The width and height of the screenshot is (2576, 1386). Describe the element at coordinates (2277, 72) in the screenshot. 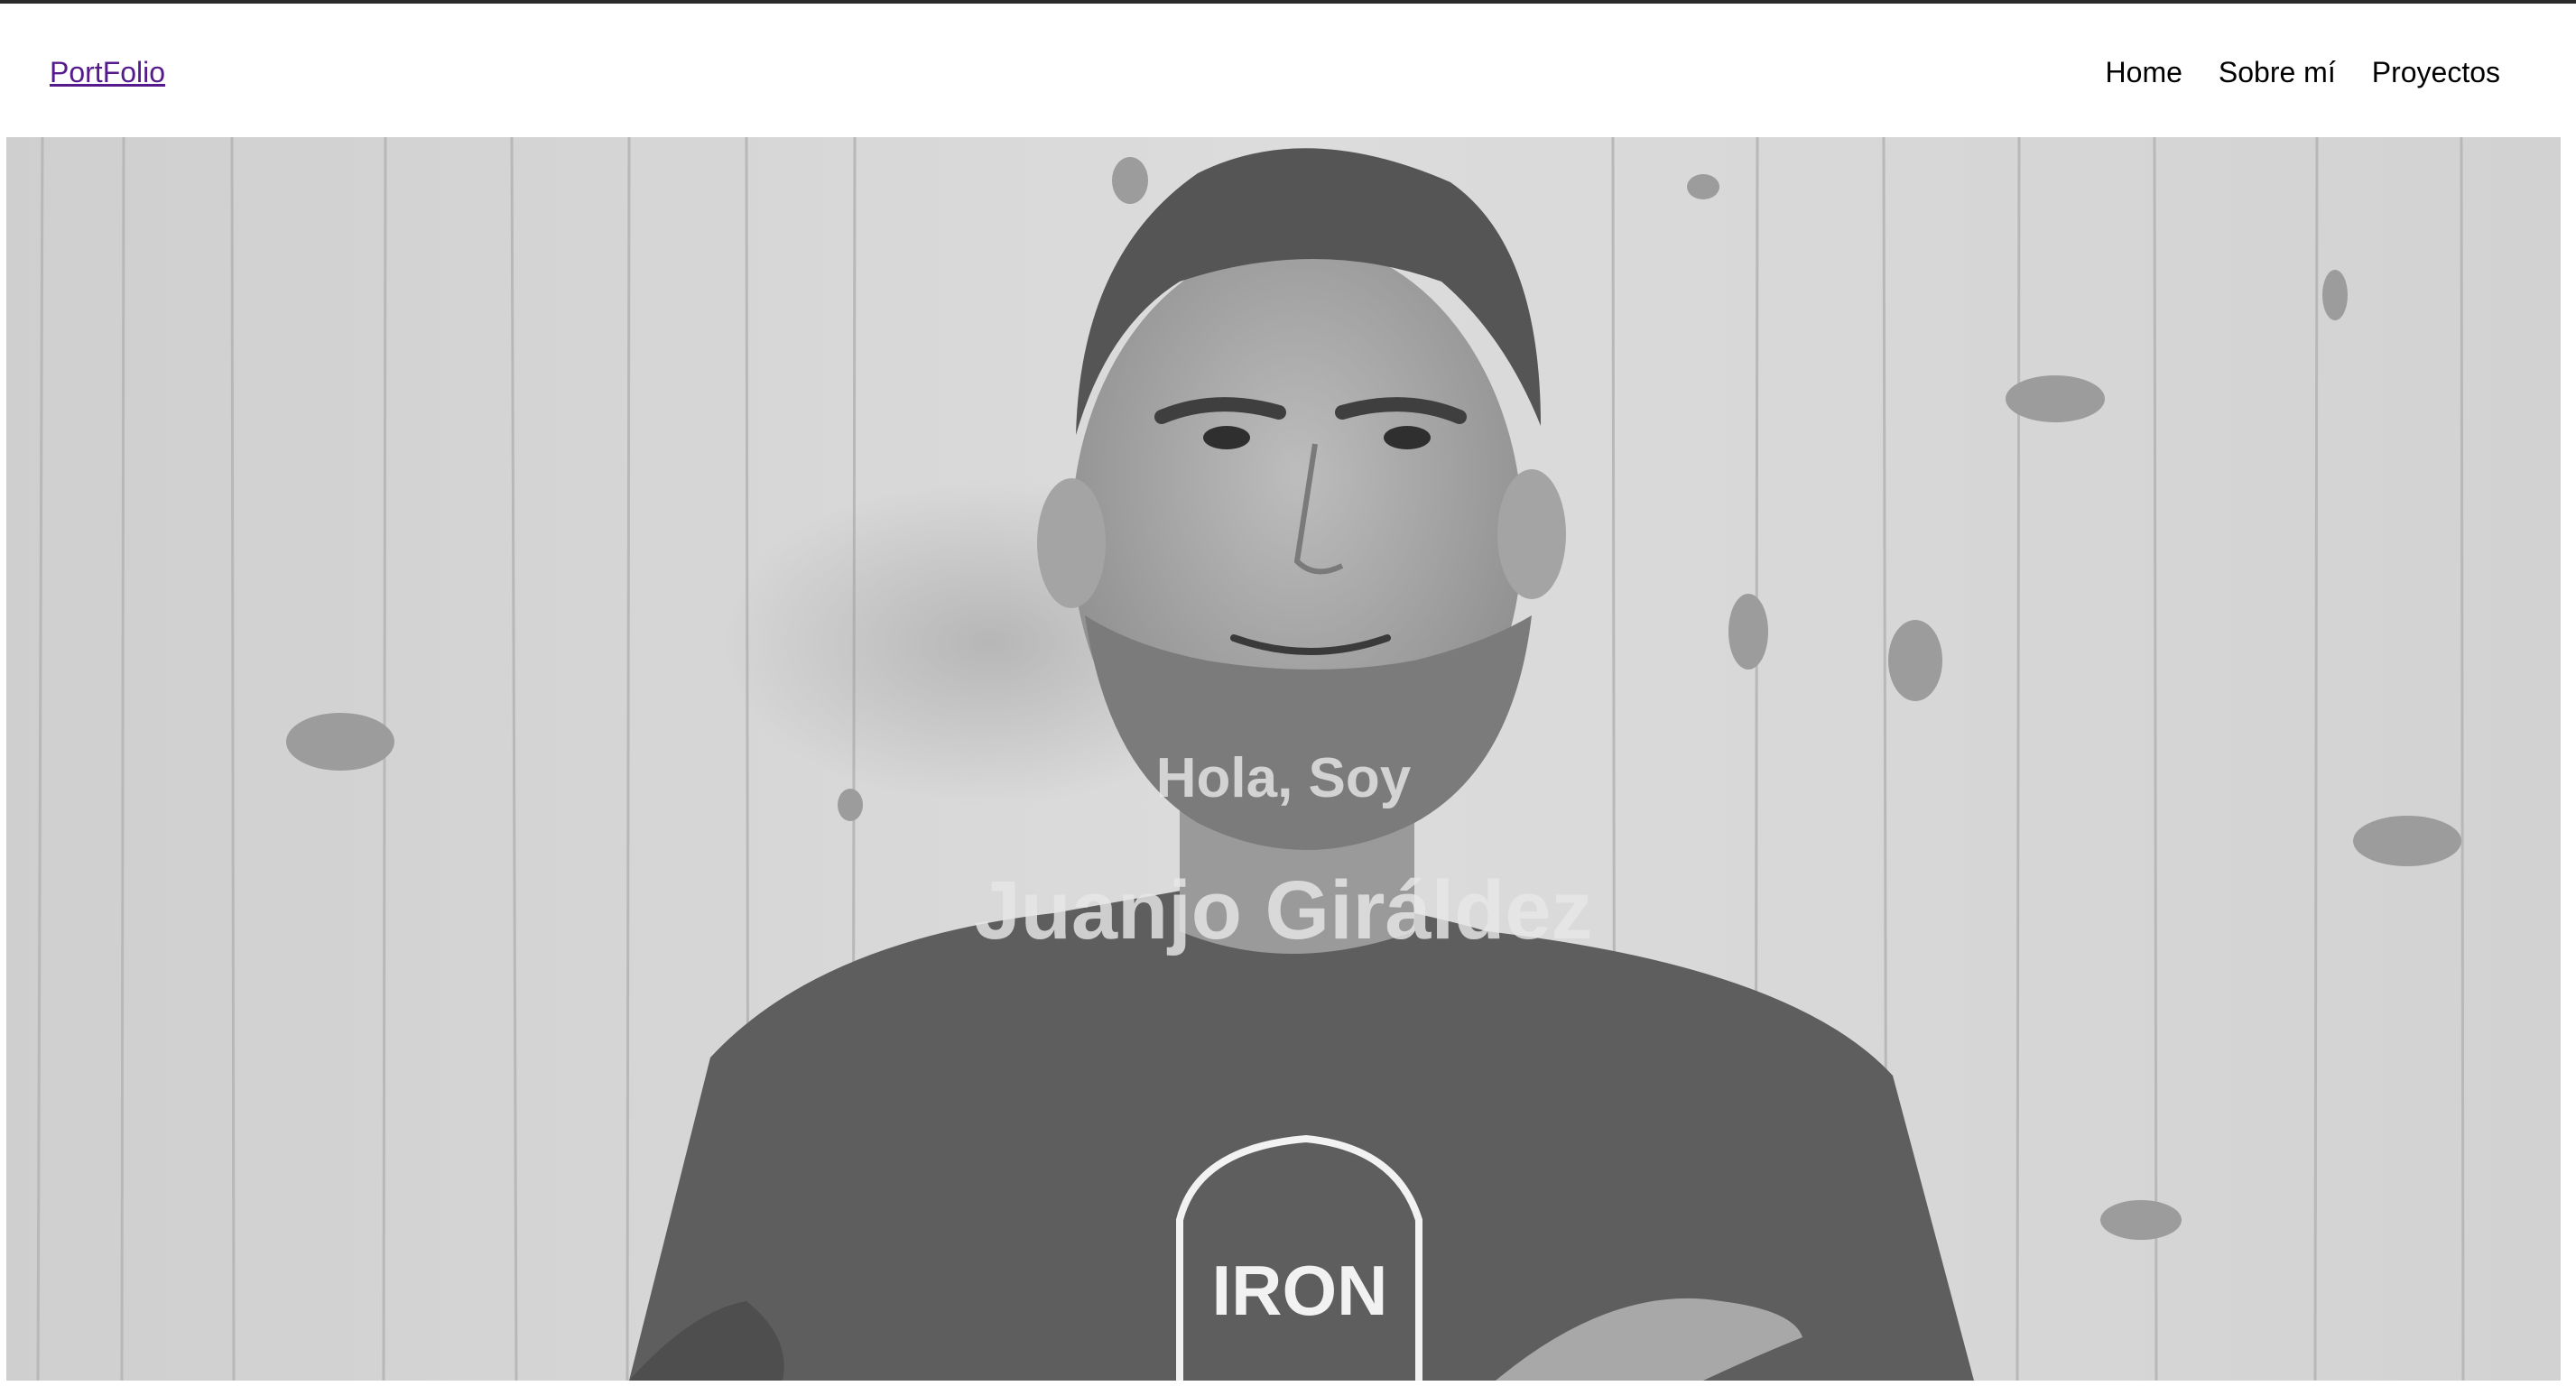

I see `nav-link-sobre-mi: Sobre mí` at that location.